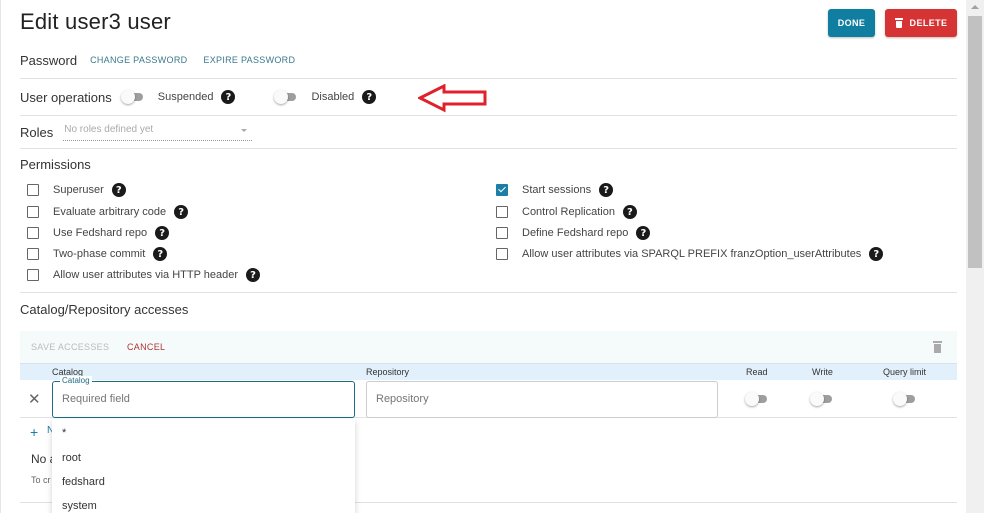 The height and width of the screenshot is (513, 984). What do you see at coordinates (203, 466) in the screenshot?
I see `catalog-dropdown: * root fedshard system` at bounding box center [203, 466].